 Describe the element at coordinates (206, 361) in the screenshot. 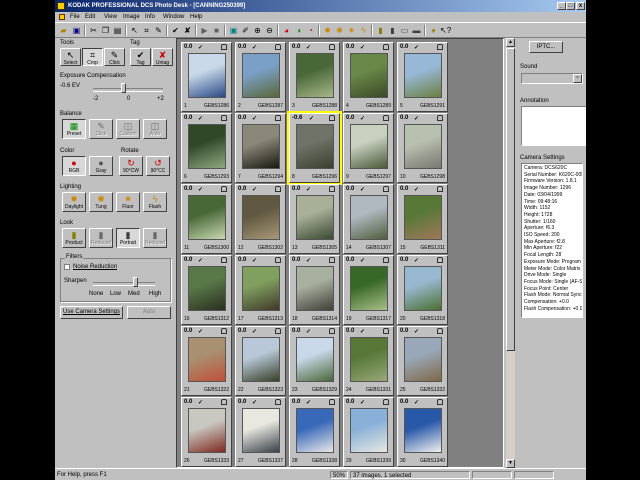

I see `image-thumbnail: 0.0 ✓ 21 GEBS1322` at that location.